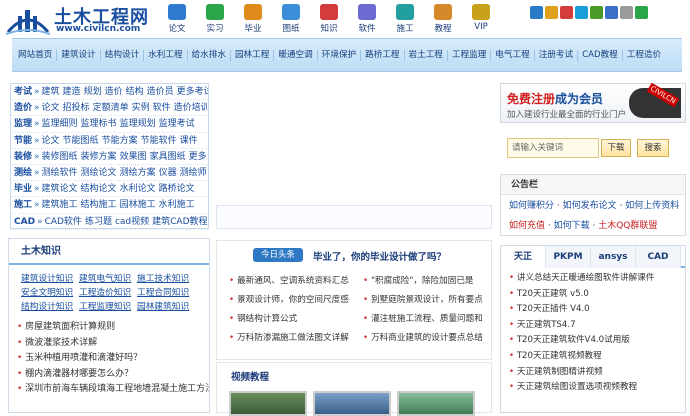  Describe the element at coordinates (60, 205) in the screenshot. I see `category-link: 建筑施工` at that location.